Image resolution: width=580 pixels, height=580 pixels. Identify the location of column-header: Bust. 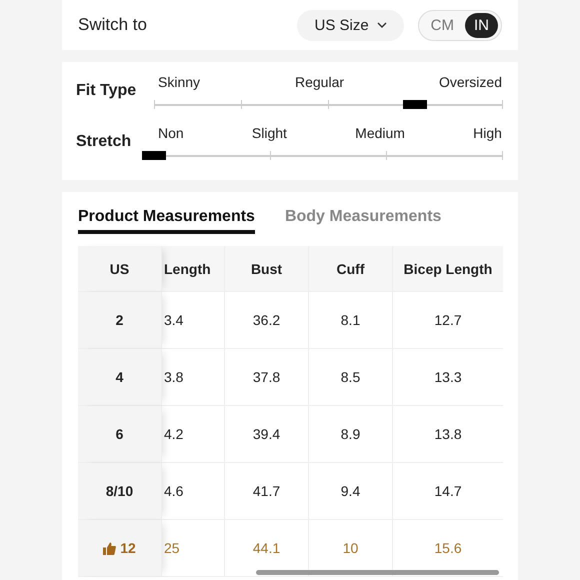
(267, 268).